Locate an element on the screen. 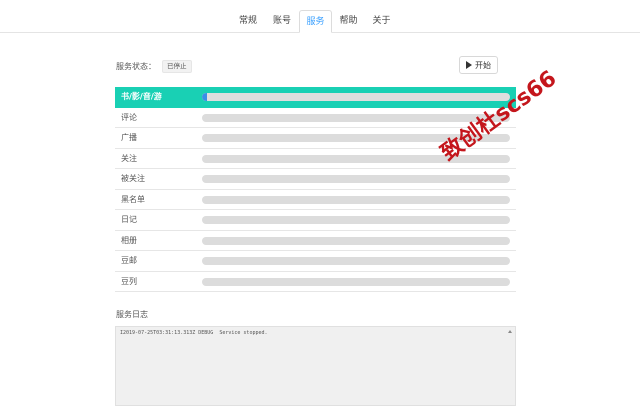 The width and height of the screenshot is (640, 406). tab-general: 常规 is located at coordinates (248, 21).